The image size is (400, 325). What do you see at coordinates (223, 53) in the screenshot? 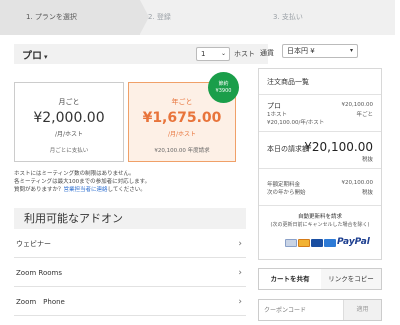
I see `chevron-down-icon: ⌄` at bounding box center [223, 53].